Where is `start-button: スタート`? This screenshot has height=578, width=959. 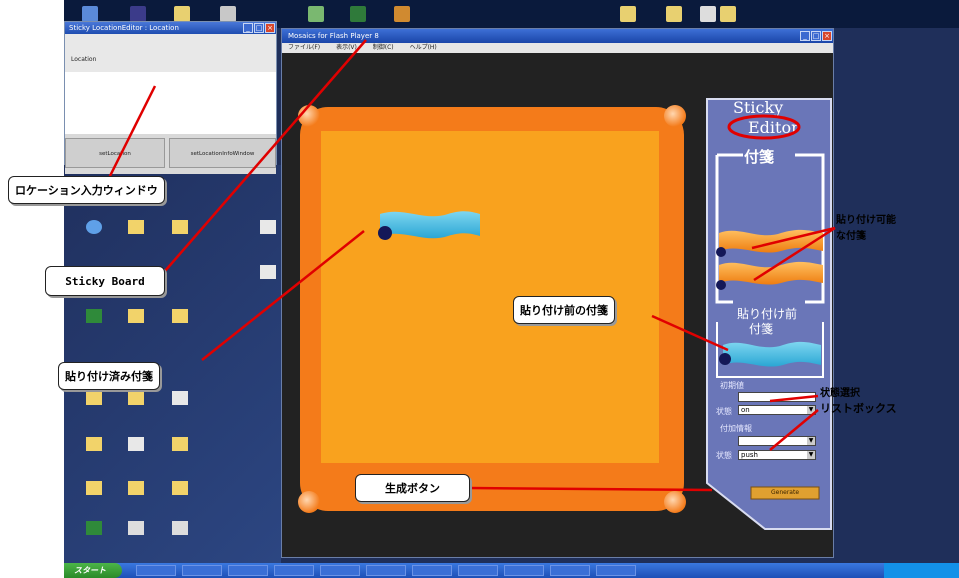 start-button: スタート is located at coordinates (93, 570).